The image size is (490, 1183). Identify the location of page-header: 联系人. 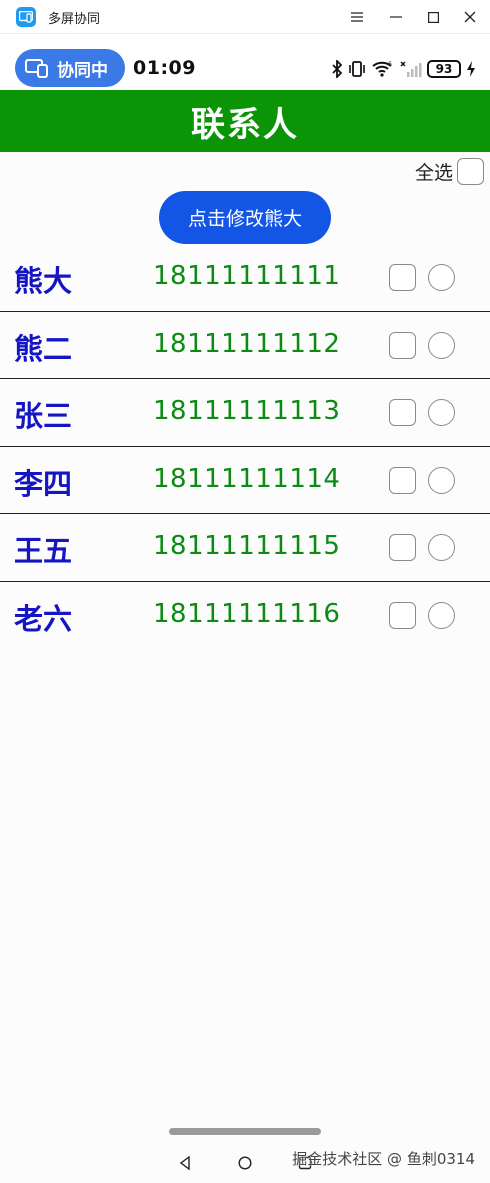
(245, 121).